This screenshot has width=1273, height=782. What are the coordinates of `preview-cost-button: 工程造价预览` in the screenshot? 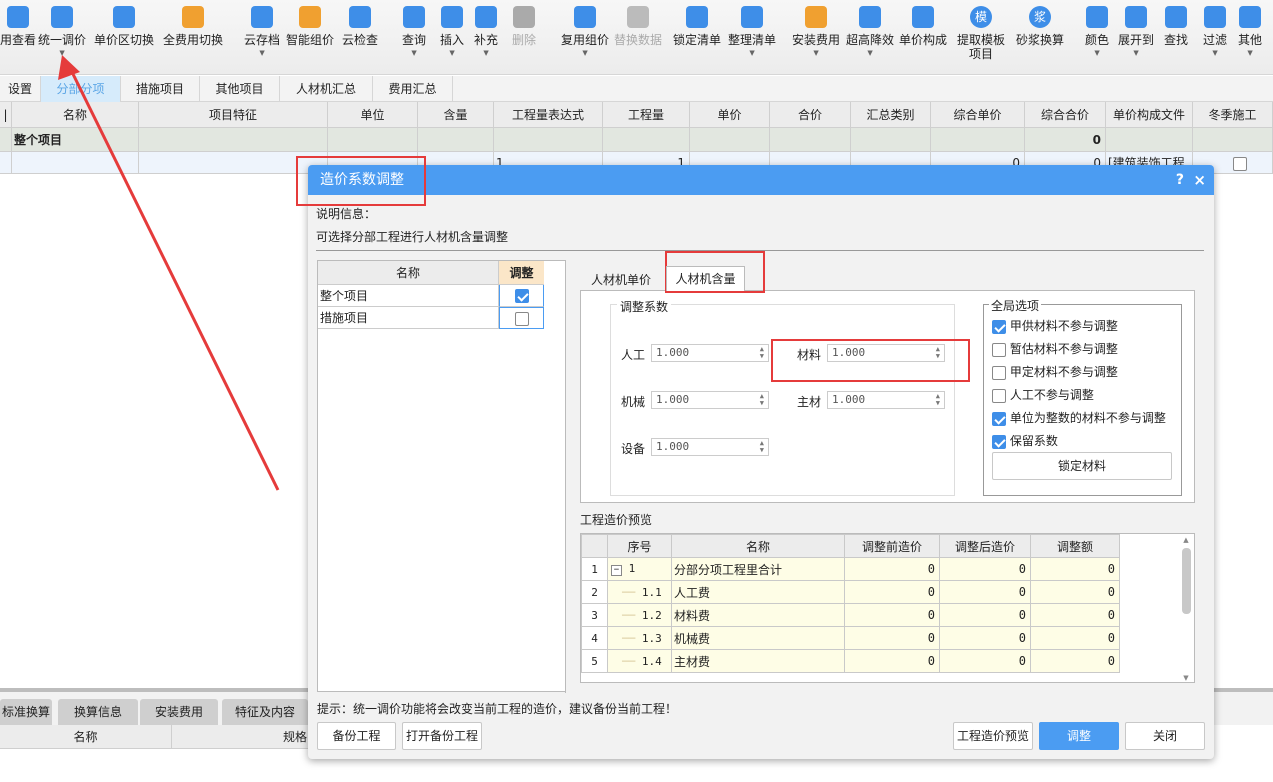 It's located at (993, 736).